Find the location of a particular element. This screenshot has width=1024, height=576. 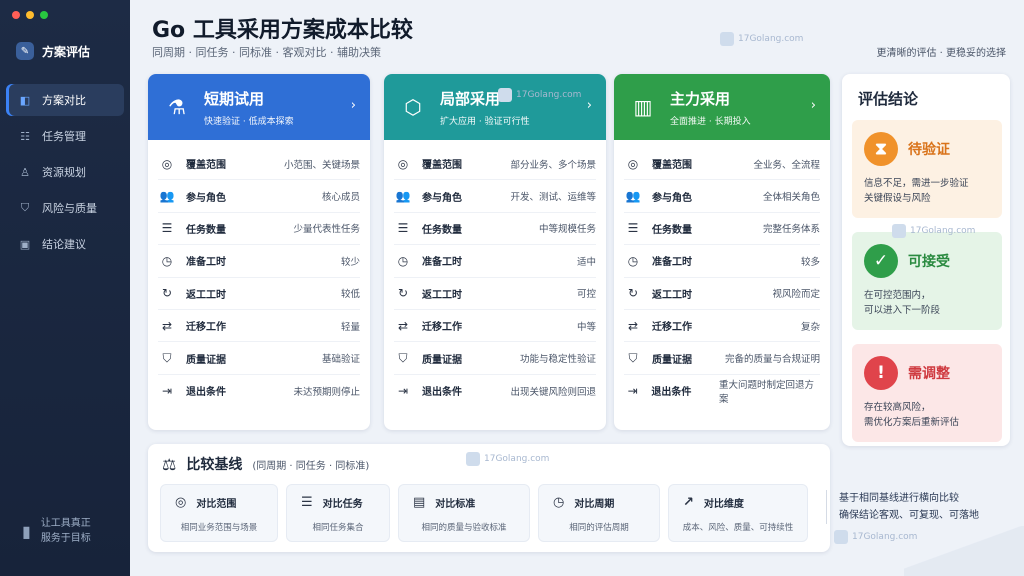

verdict-accept-card: ✓ 可接受 在可控范围内， 可以进入下一阶段 is located at coordinates (927, 281).